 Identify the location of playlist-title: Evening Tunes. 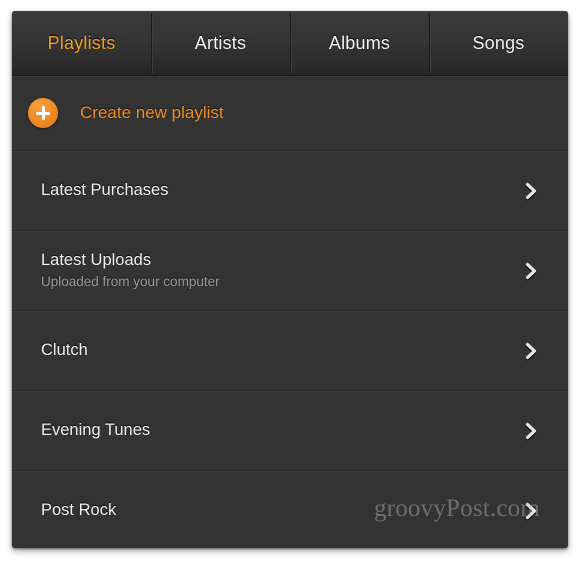
(96, 430).